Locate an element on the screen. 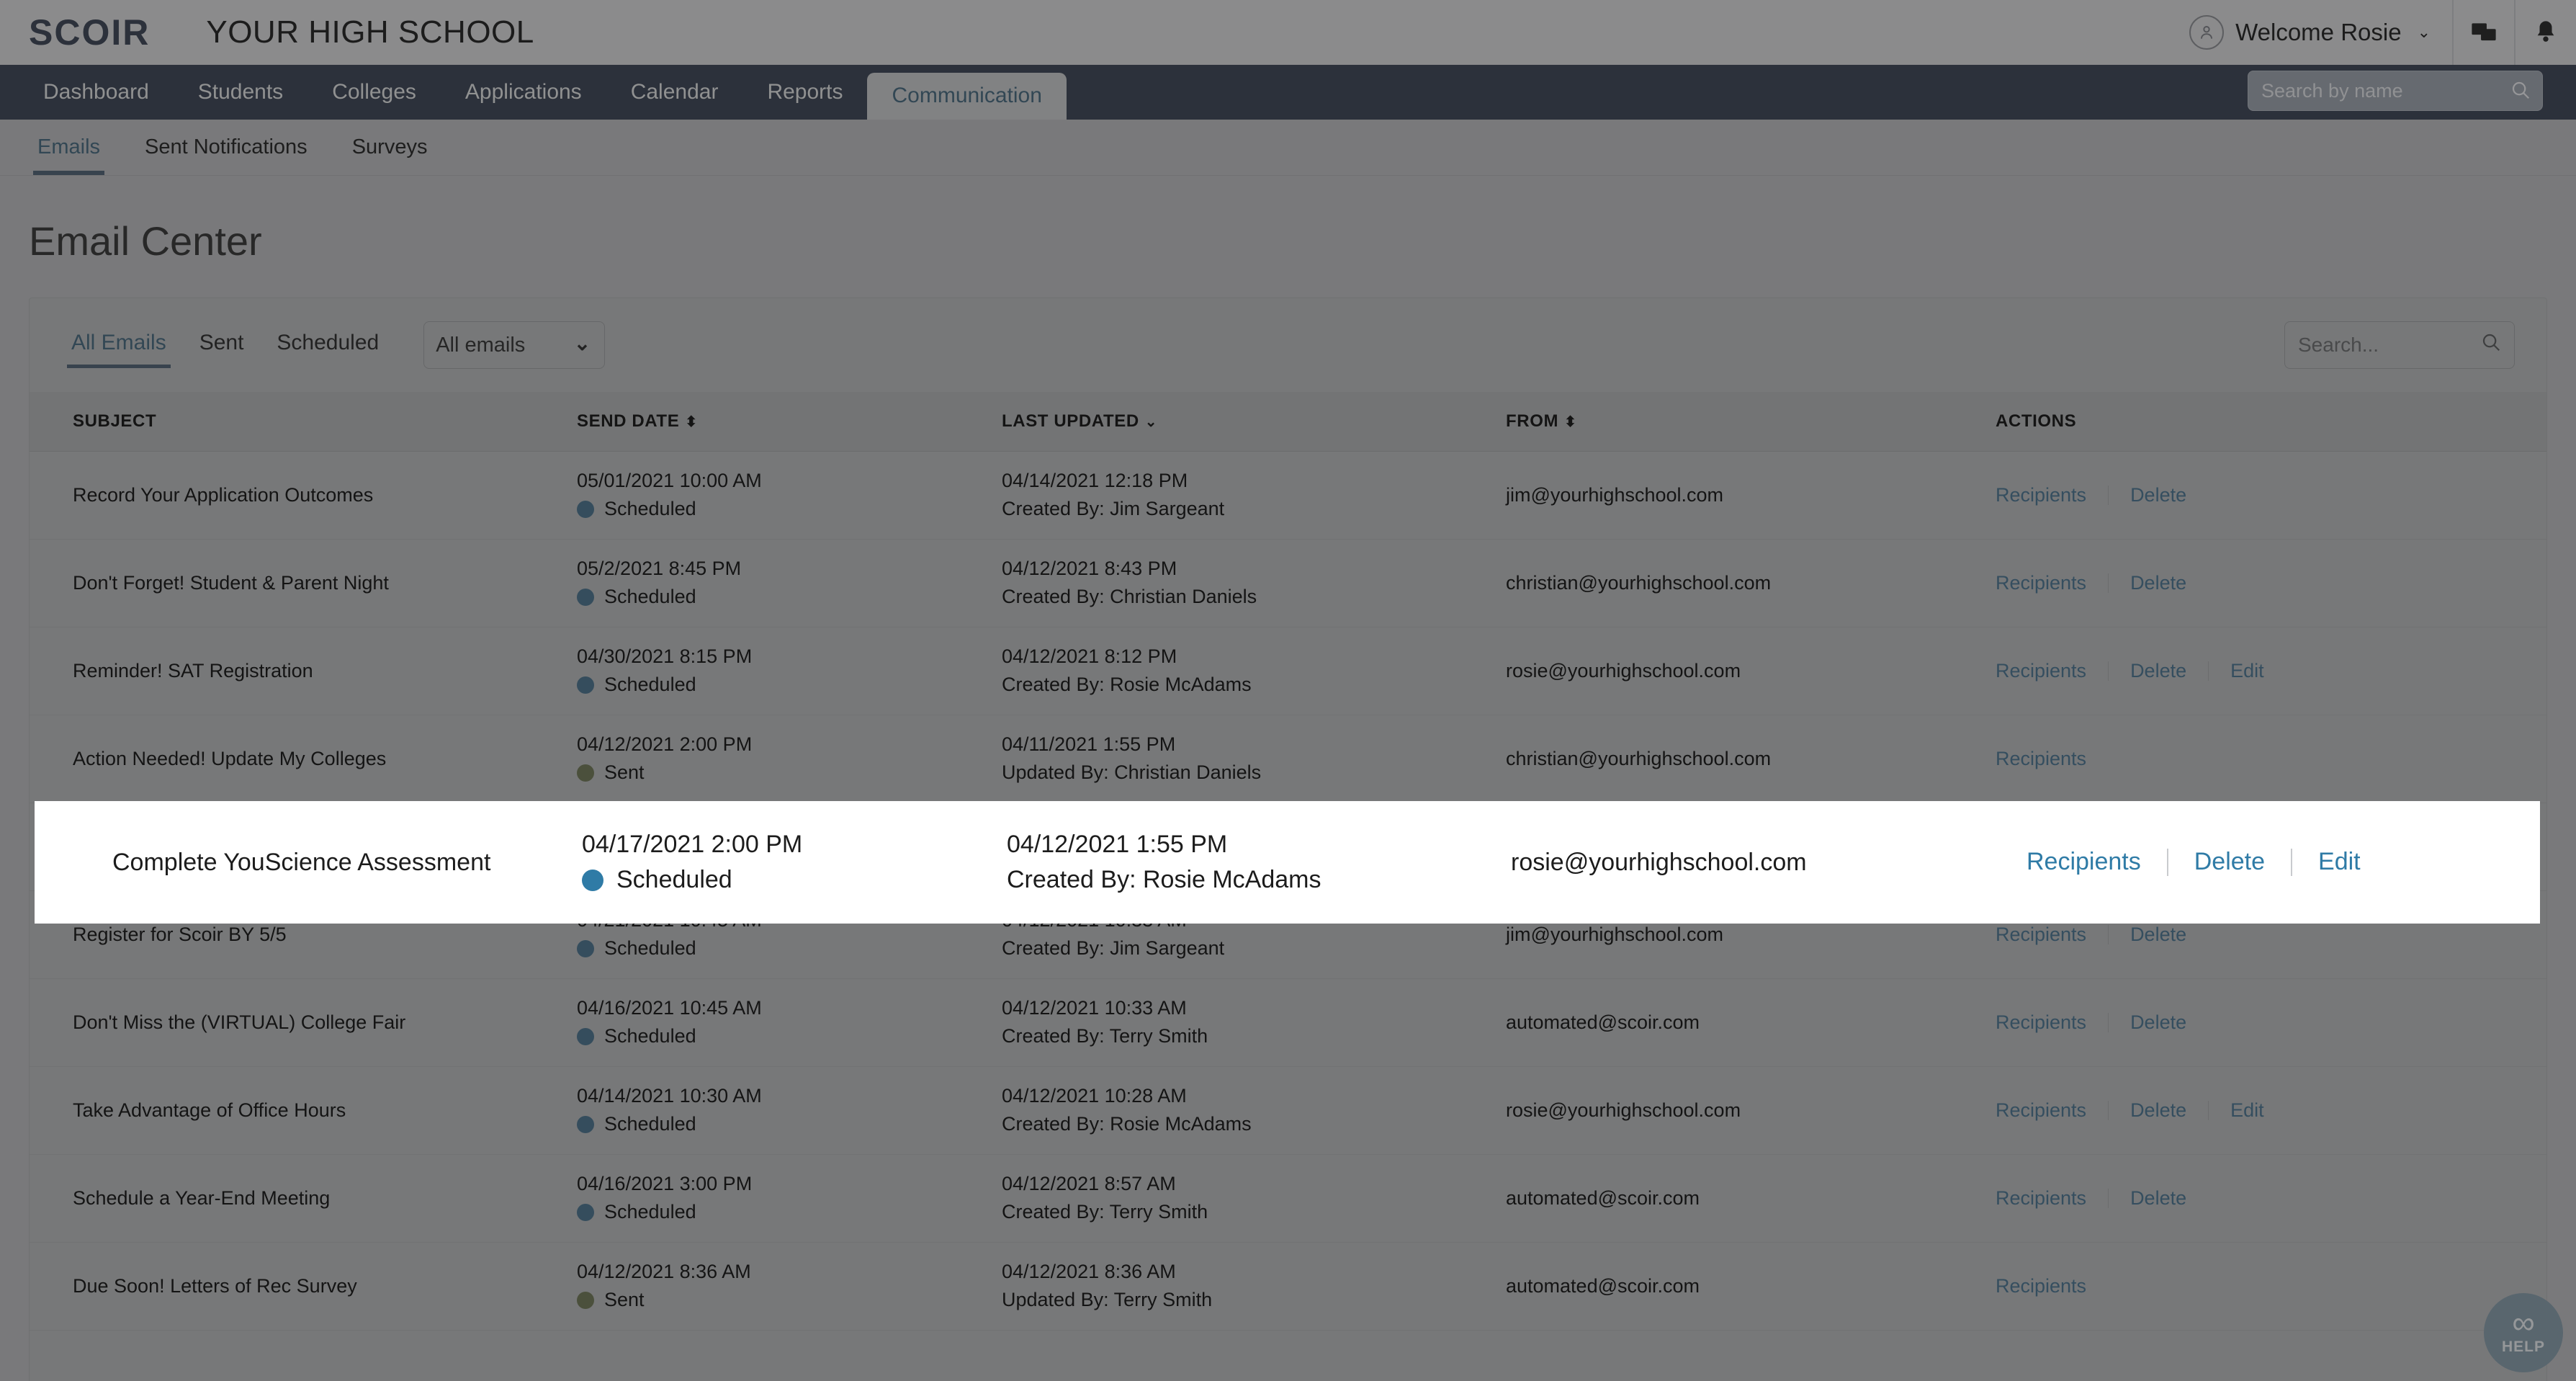 The width and height of the screenshot is (2576, 1381). nav-item-students: Students is located at coordinates (241, 93).